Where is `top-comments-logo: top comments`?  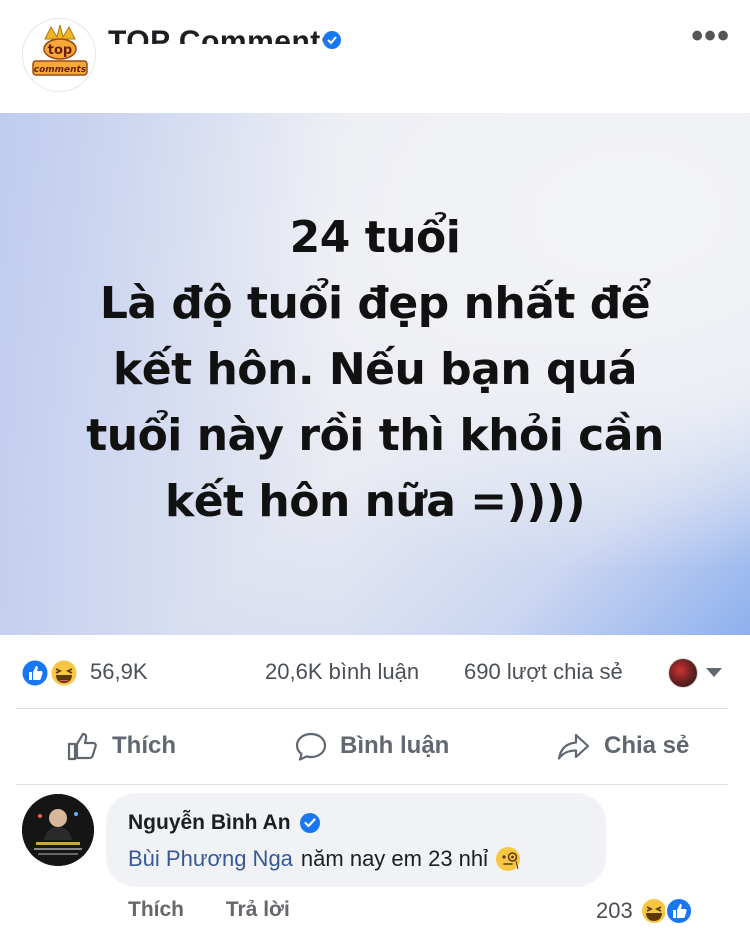 top-comments-logo: top comments is located at coordinates (60, 50).